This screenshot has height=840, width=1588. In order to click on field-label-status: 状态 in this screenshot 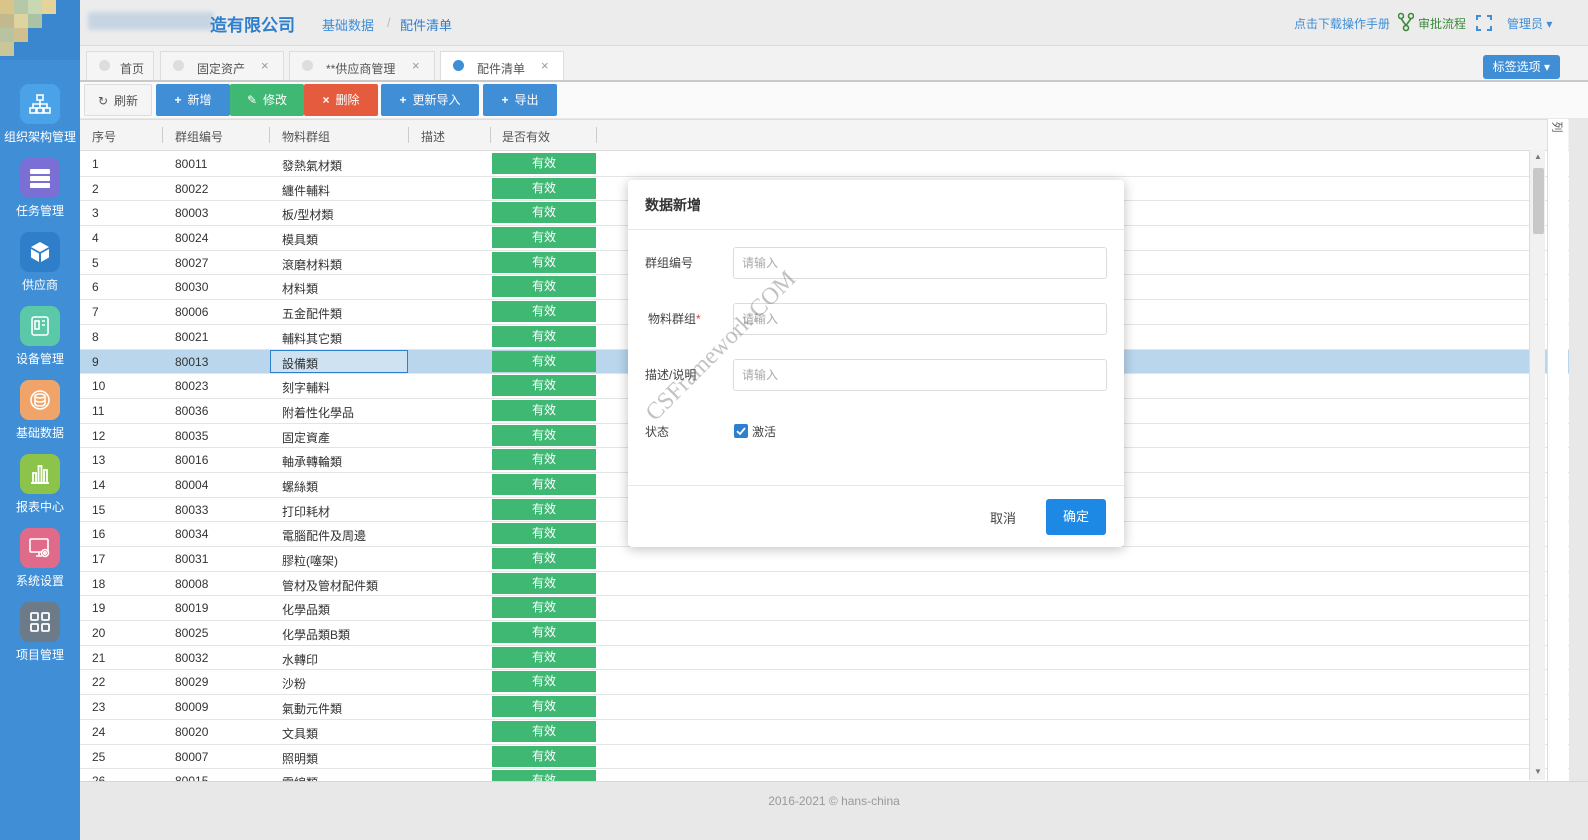, I will do `click(657, 432)`.